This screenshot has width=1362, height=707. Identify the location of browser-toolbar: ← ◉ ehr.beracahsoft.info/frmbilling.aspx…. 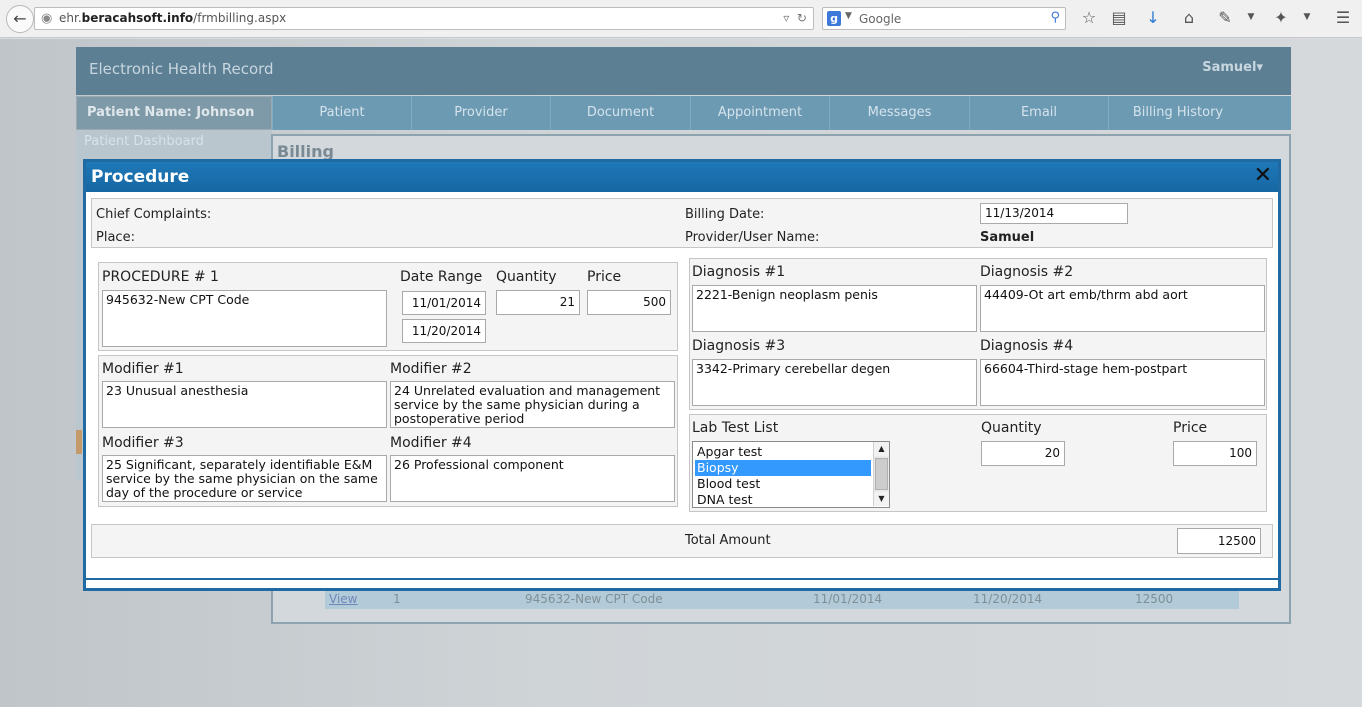
(681, 19).